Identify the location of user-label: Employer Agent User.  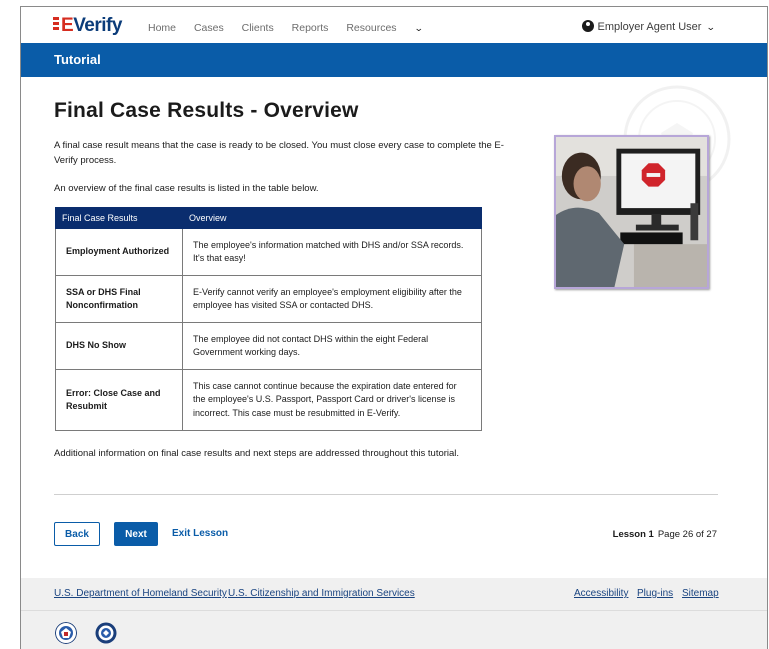
(649, 27).